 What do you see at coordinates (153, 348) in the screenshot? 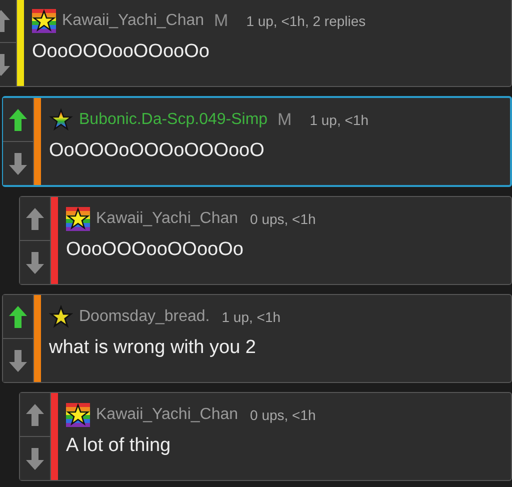
I see `comment-text: what is wrong with you 2` at bounding box center [153, 348].